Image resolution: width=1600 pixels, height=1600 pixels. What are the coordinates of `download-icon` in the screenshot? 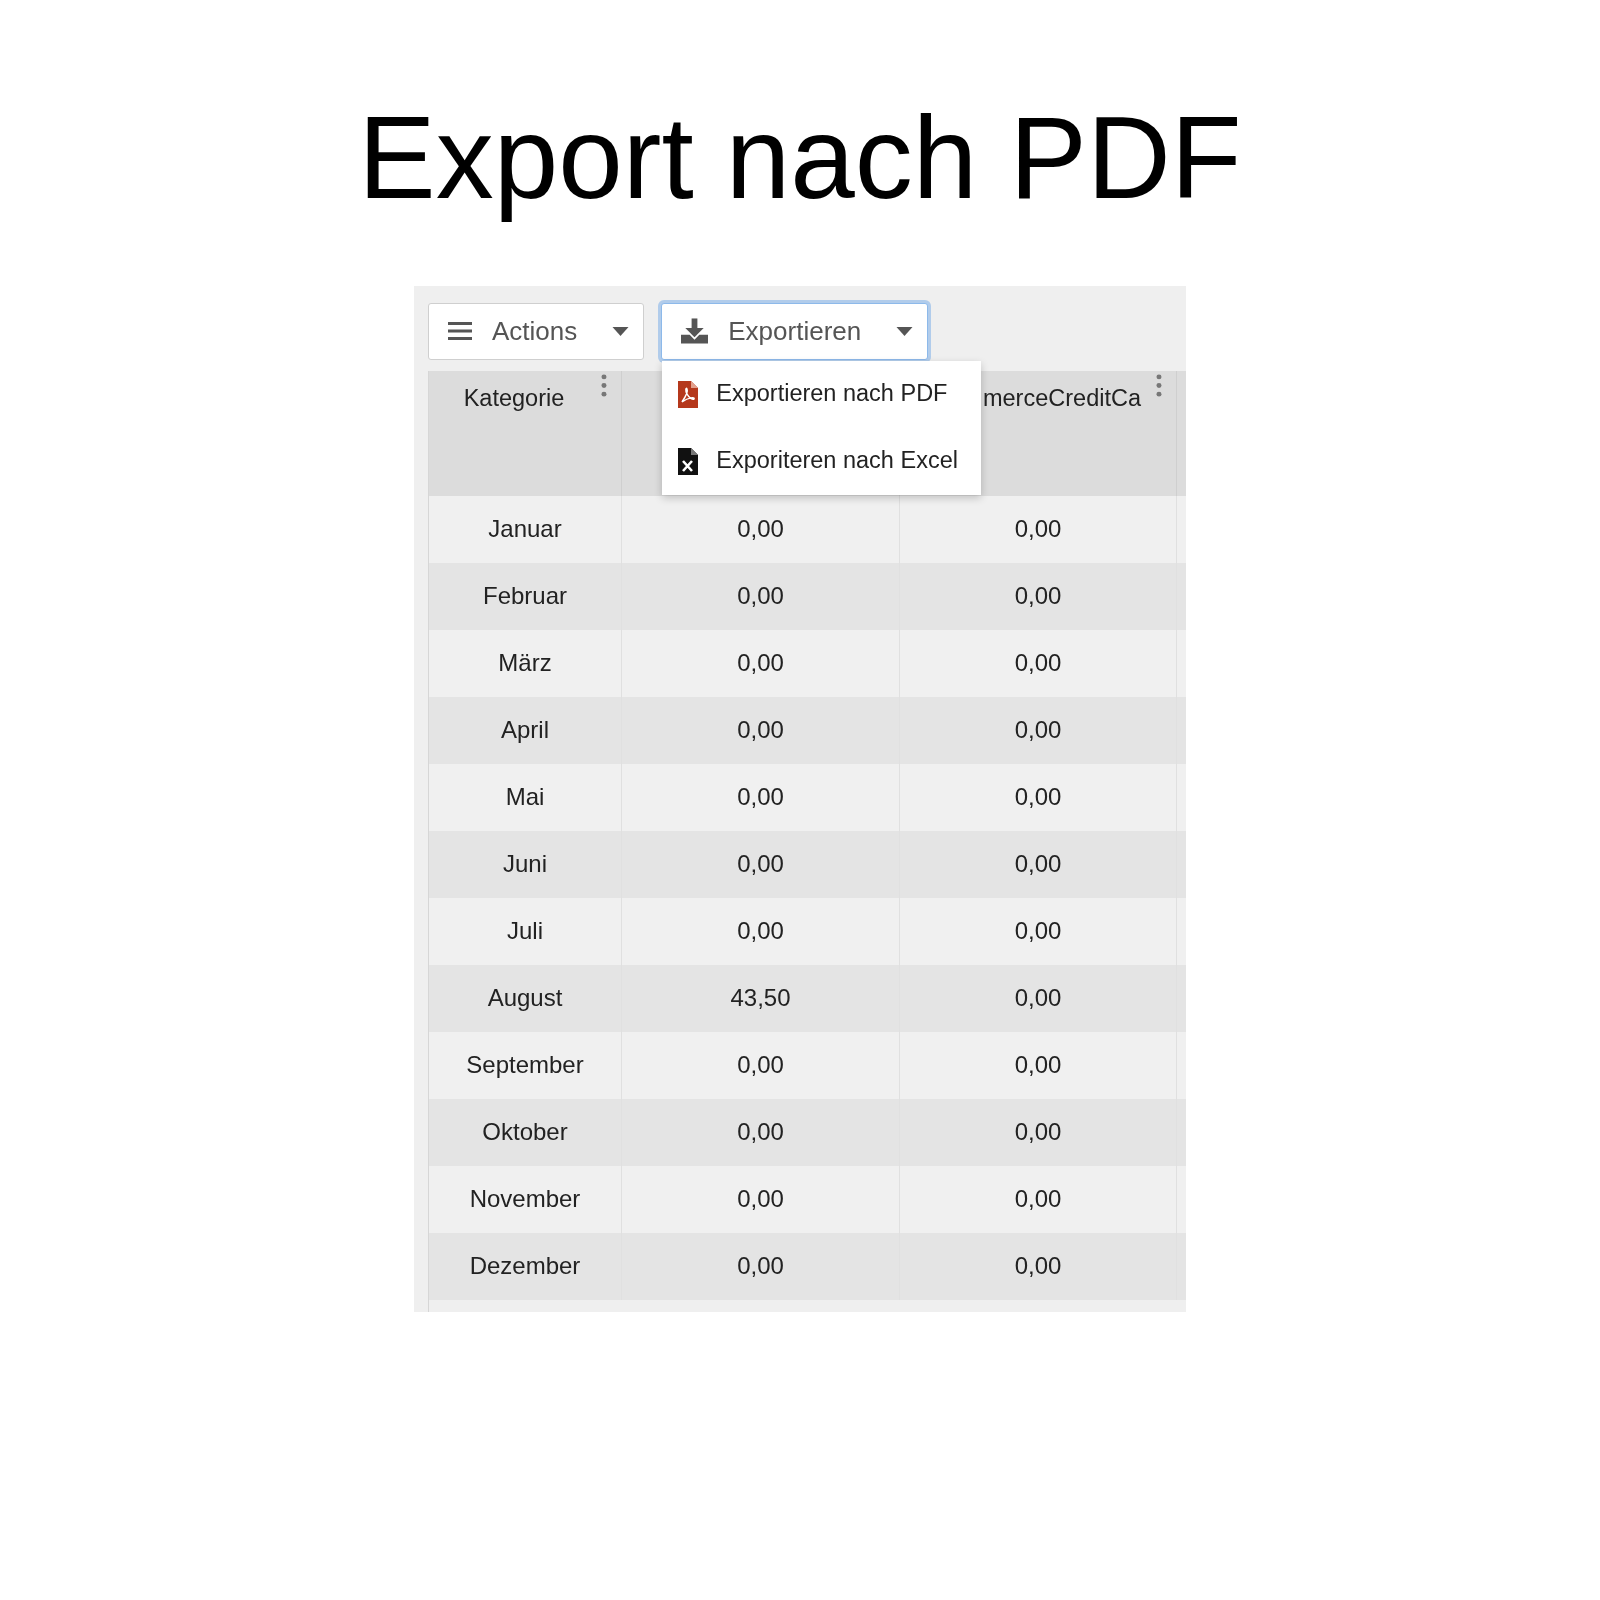 It's located at (695, 331).